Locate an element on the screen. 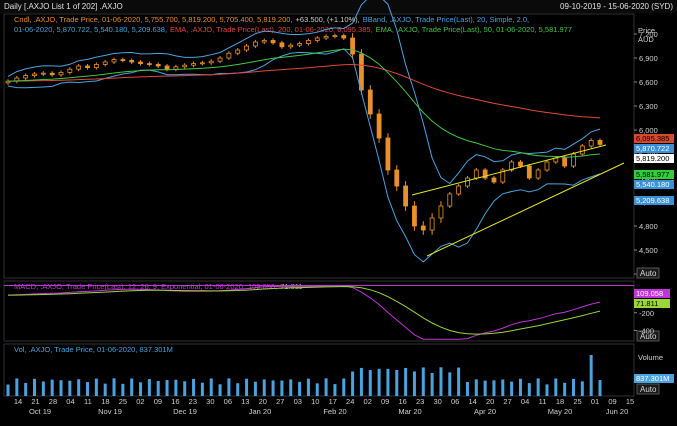 The width and height of the screenshot is (677, 426). legend-change: +63.500, (+1.10%), is located at coordinates (328, 19).